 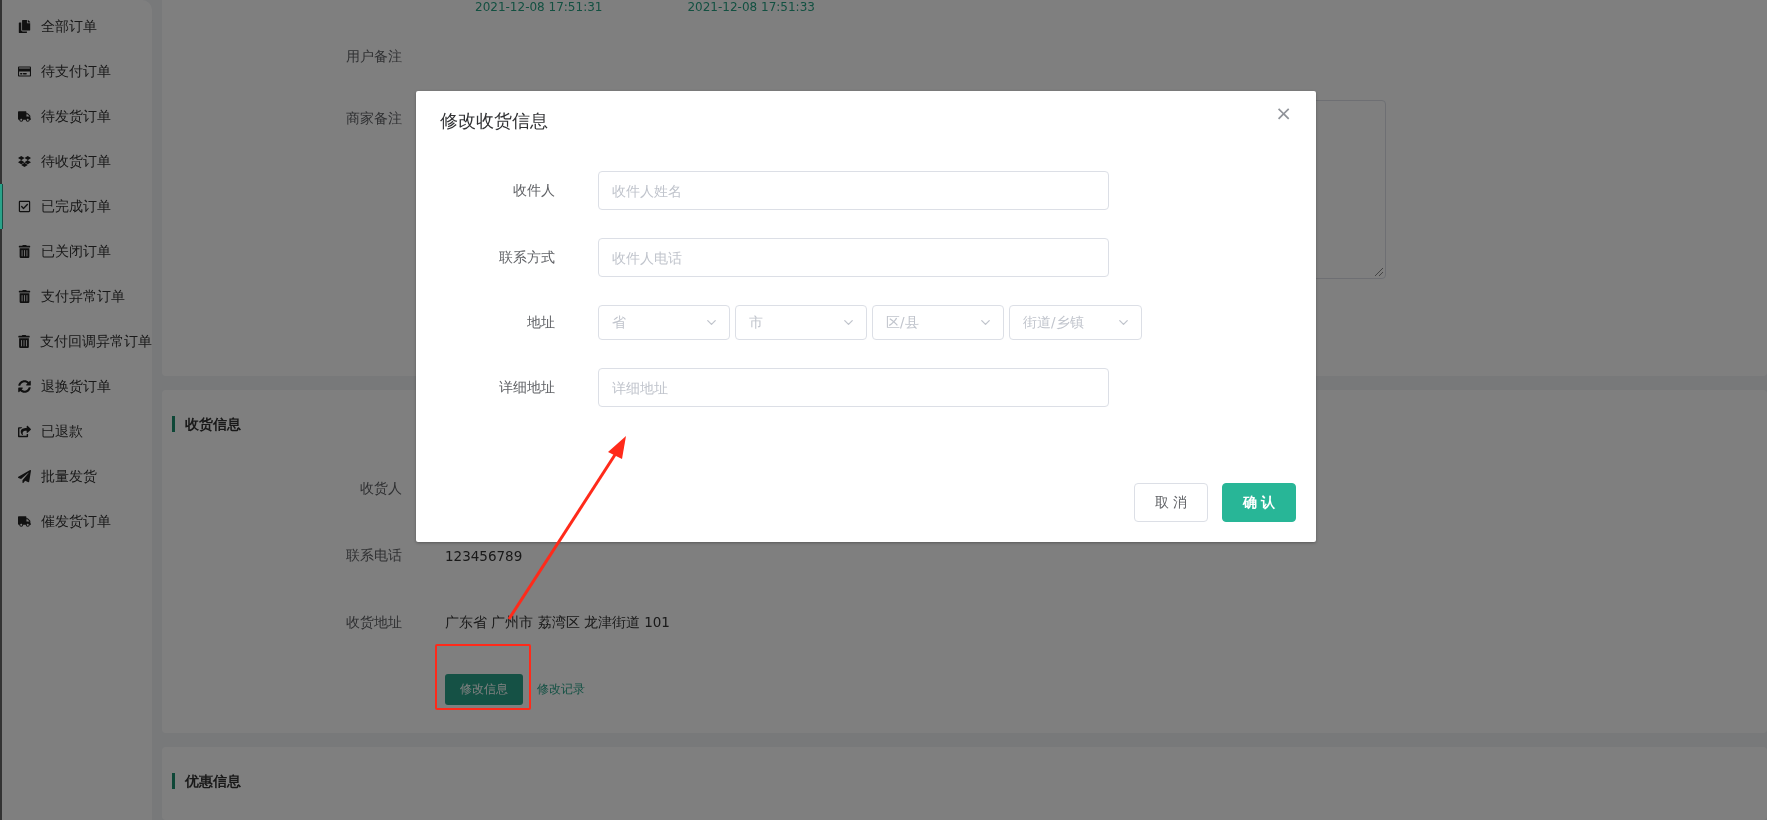 What do you see at coordinates (62, 431) in the screenshot?
I see `sidebar-item: 已退款` at bounding box center [62, 431].